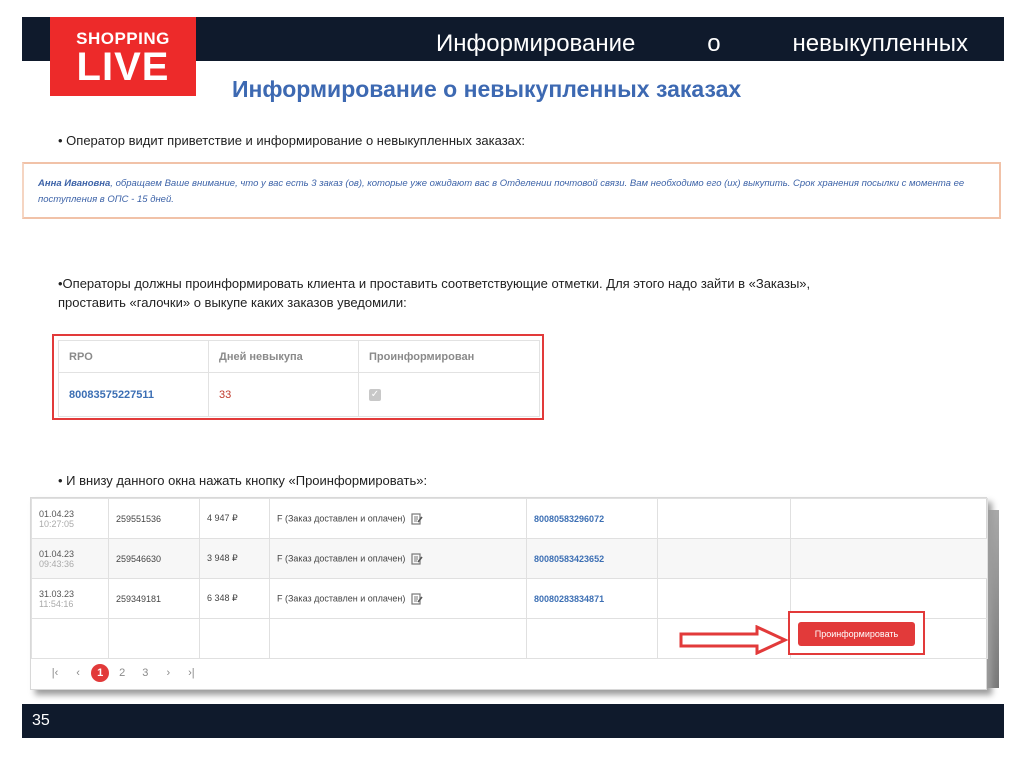 The width and height of the screenshot is (1024, 767). I want to click on page-2-button: 2, so click(122, 673).